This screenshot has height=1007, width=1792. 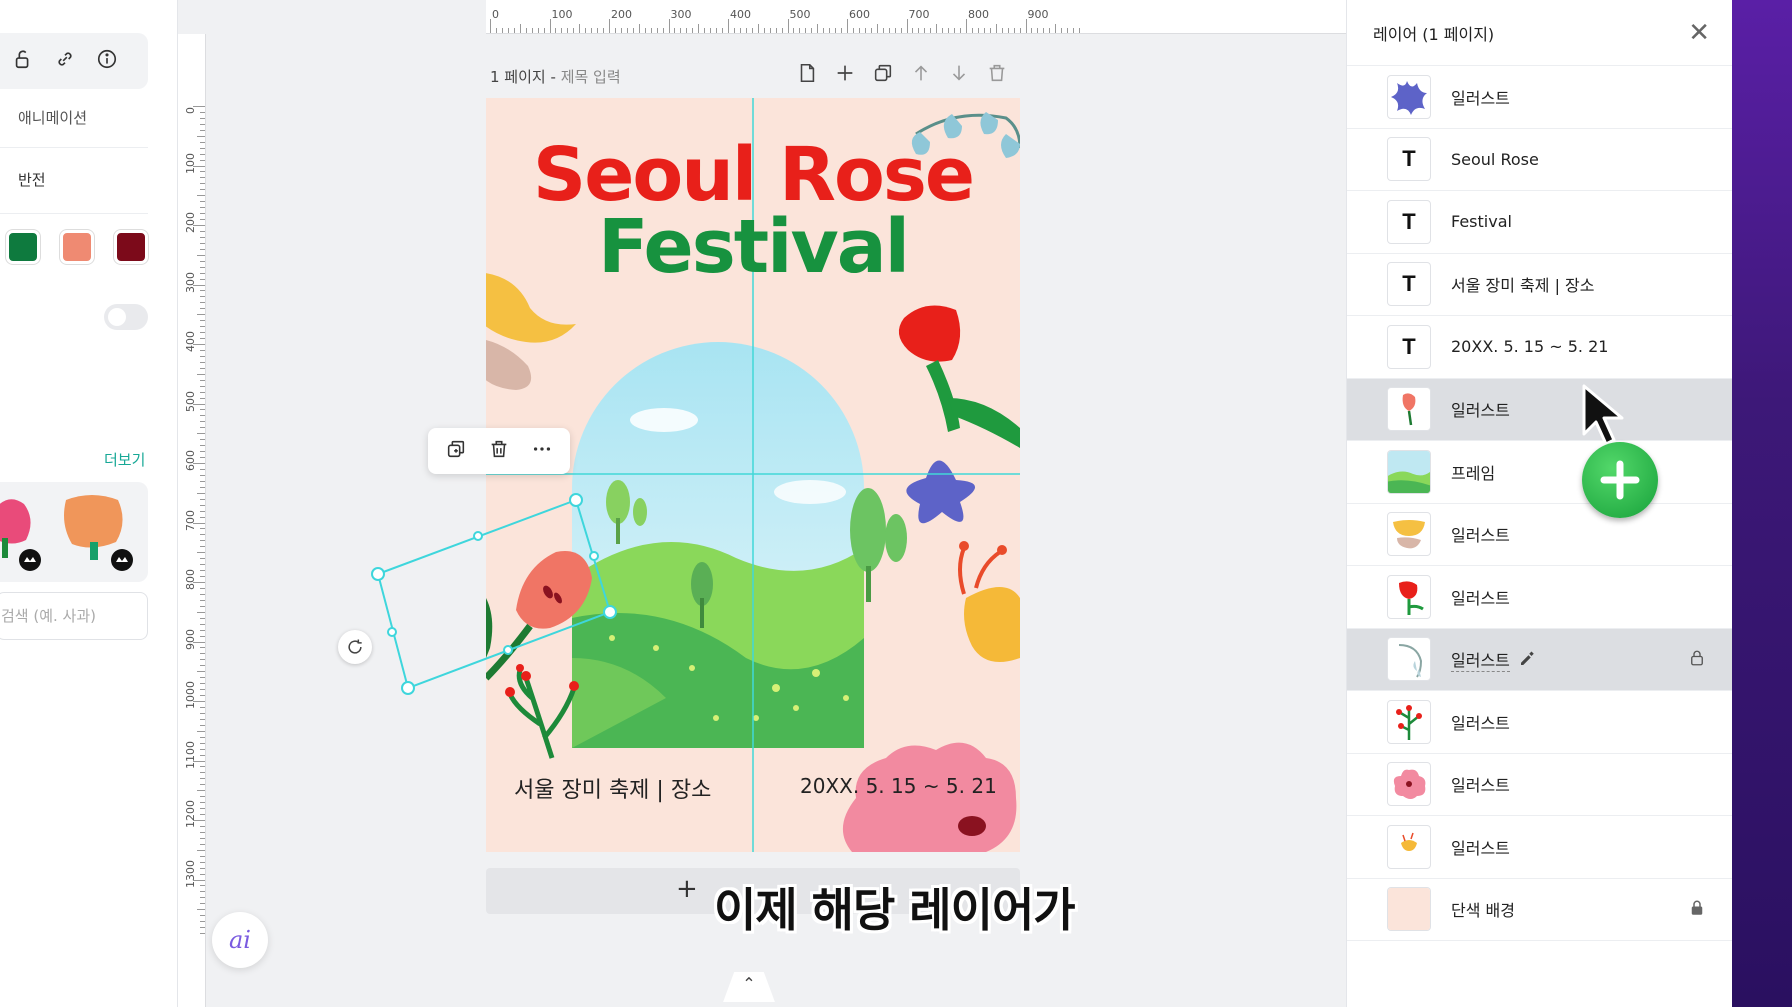 I want to click on info-icon, so click(x=107, y=61).